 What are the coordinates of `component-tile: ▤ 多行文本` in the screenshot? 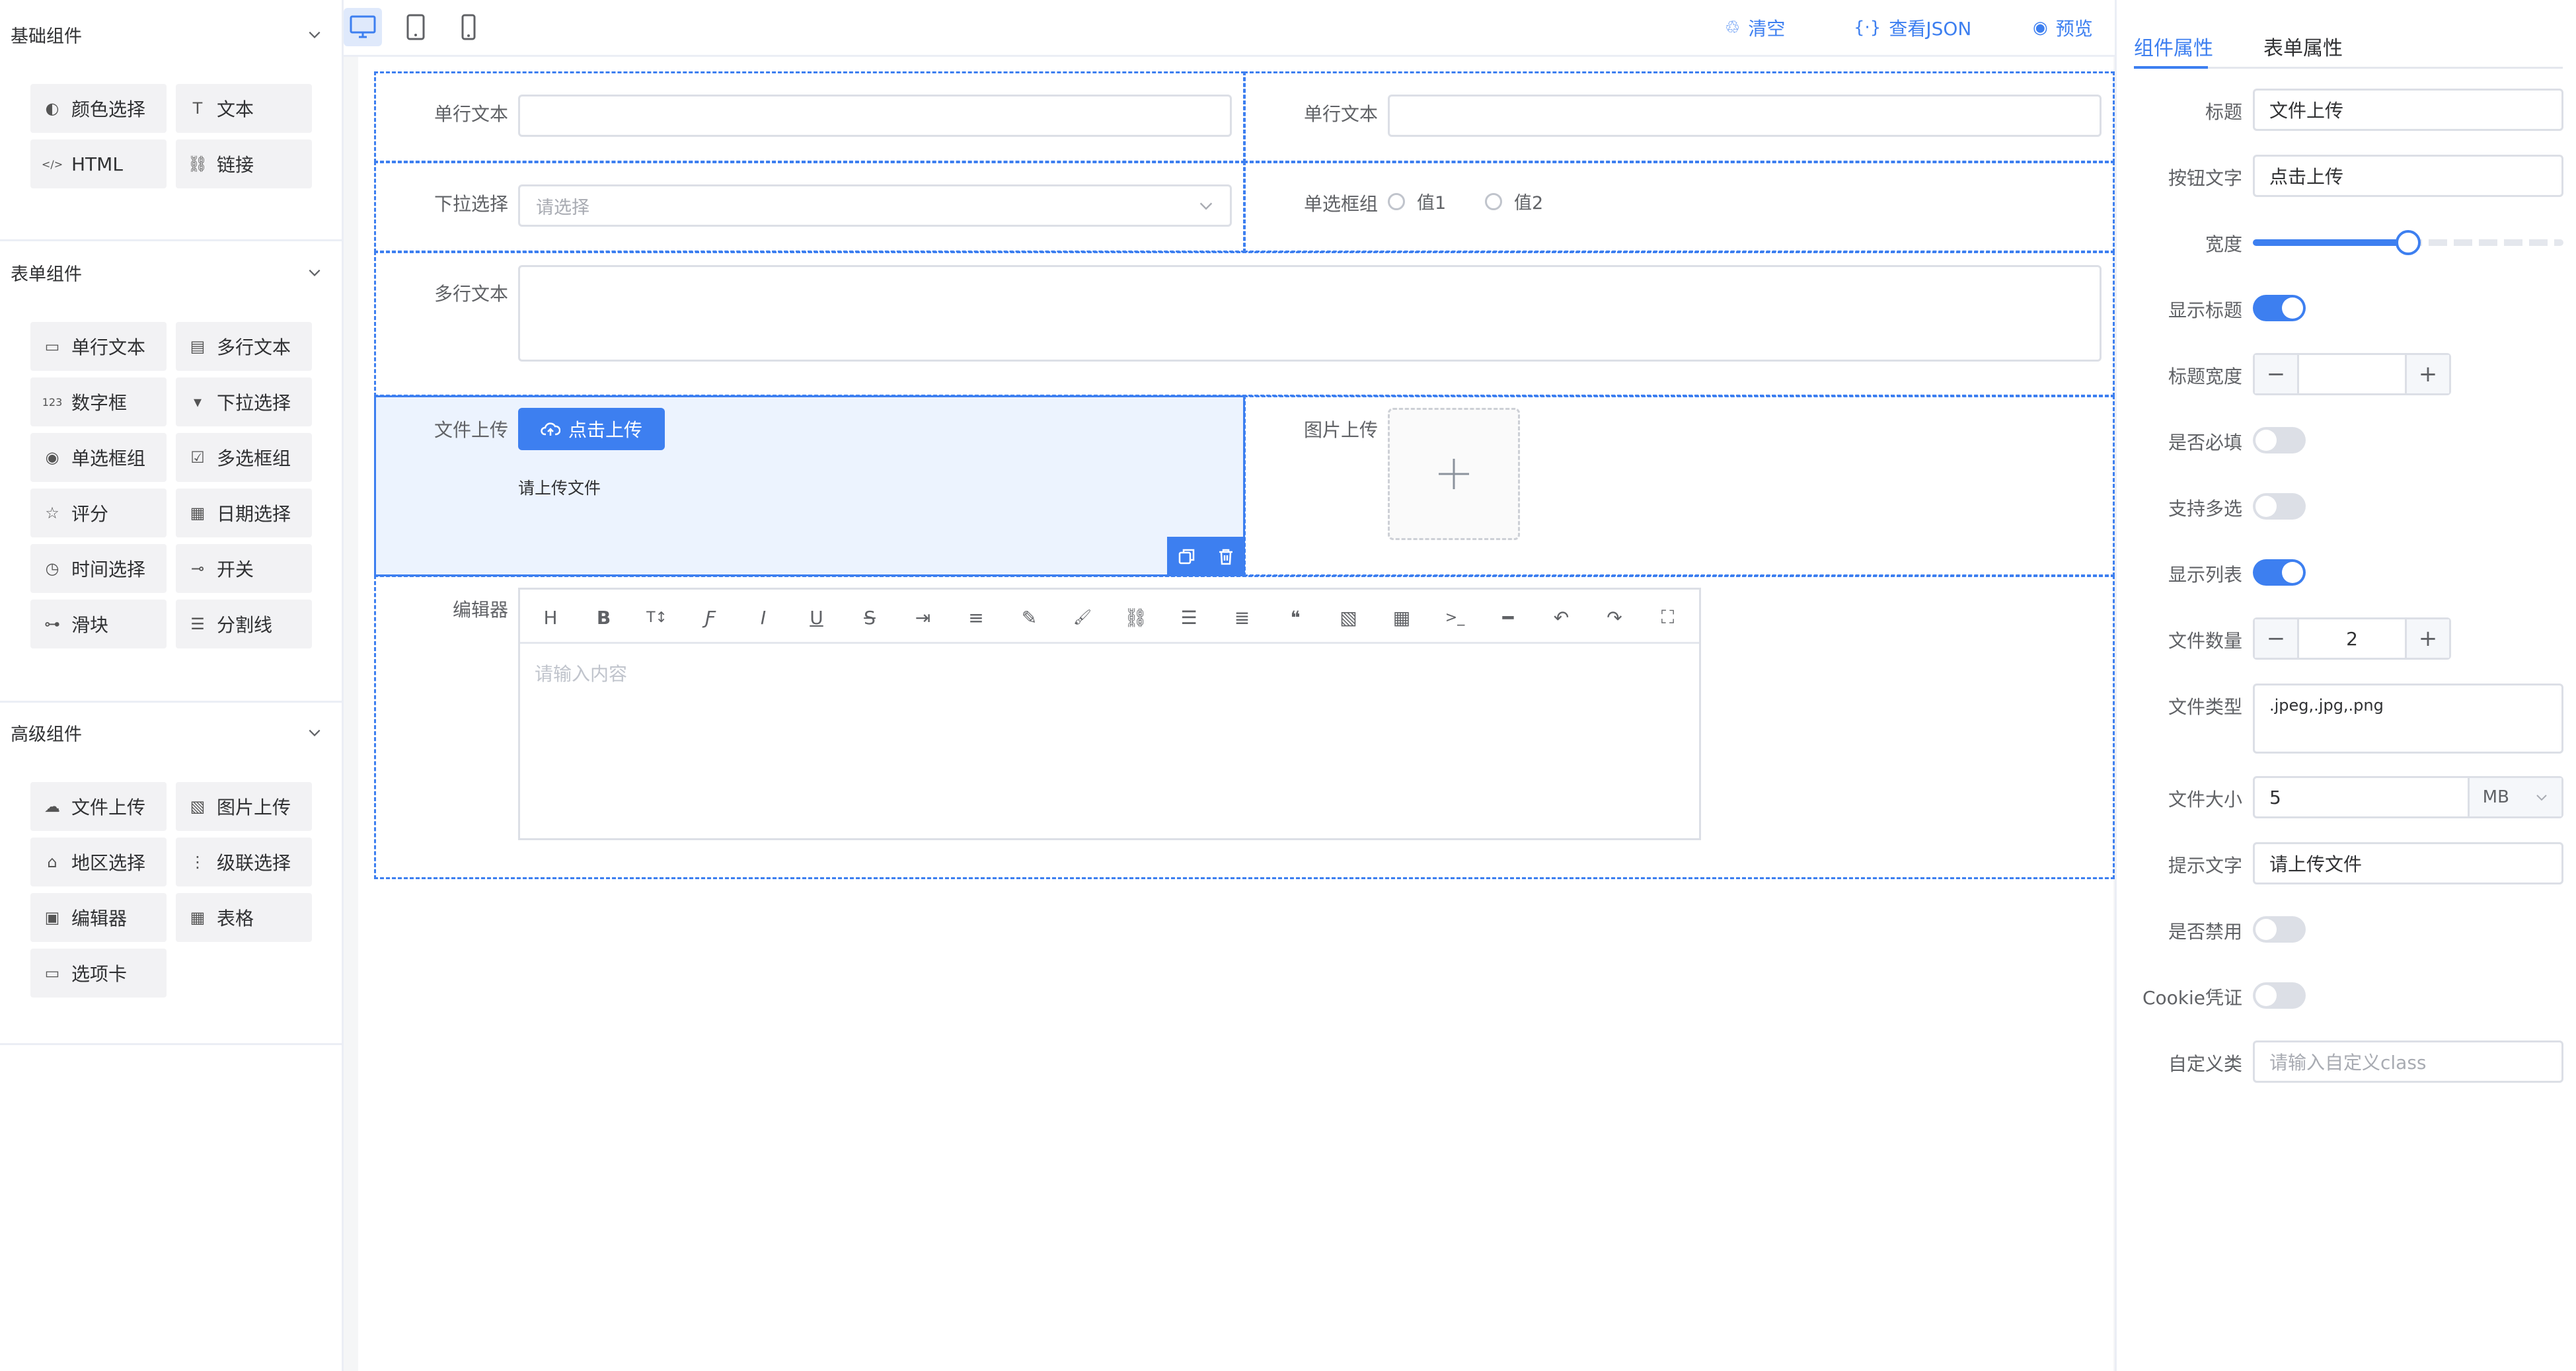 It's located at (244, 346).